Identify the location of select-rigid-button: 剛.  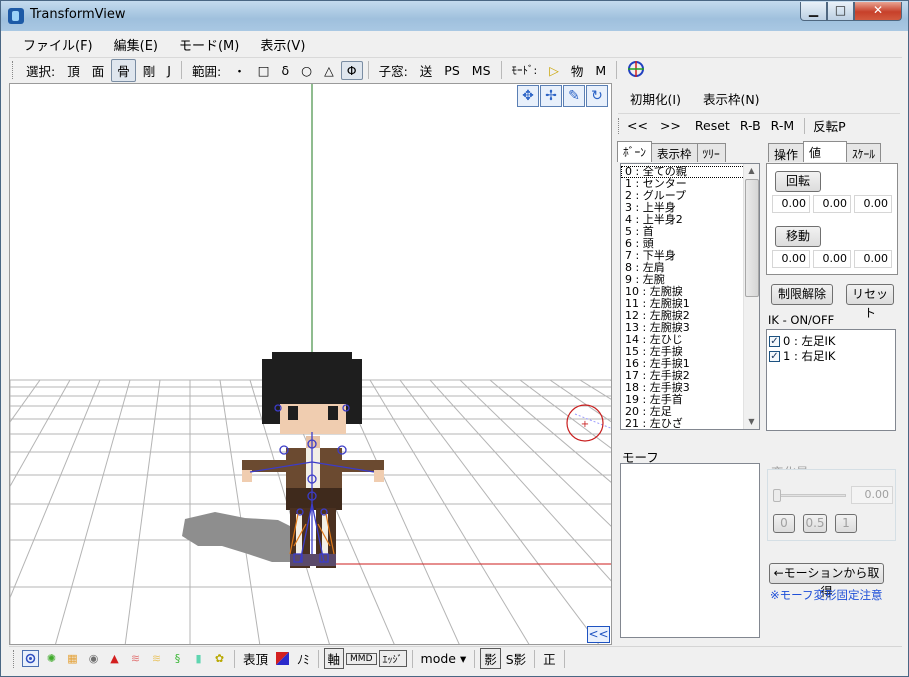
(149, 70).